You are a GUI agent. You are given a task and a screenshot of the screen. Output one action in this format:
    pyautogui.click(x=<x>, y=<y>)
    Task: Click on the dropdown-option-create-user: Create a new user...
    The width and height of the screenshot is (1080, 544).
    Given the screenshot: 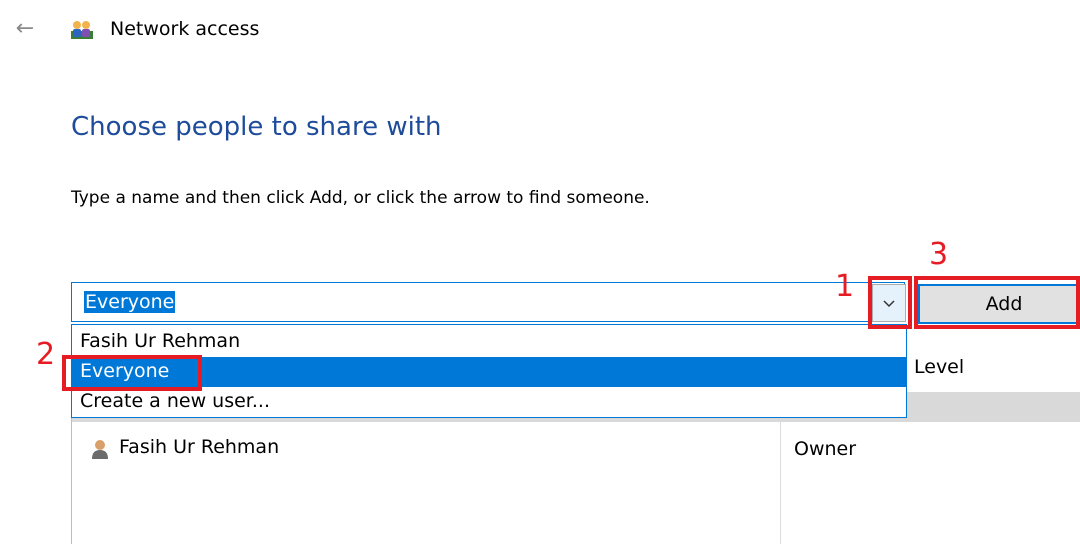 What is the action you would take?
    pyautogui.click(x=489, y=402)
    